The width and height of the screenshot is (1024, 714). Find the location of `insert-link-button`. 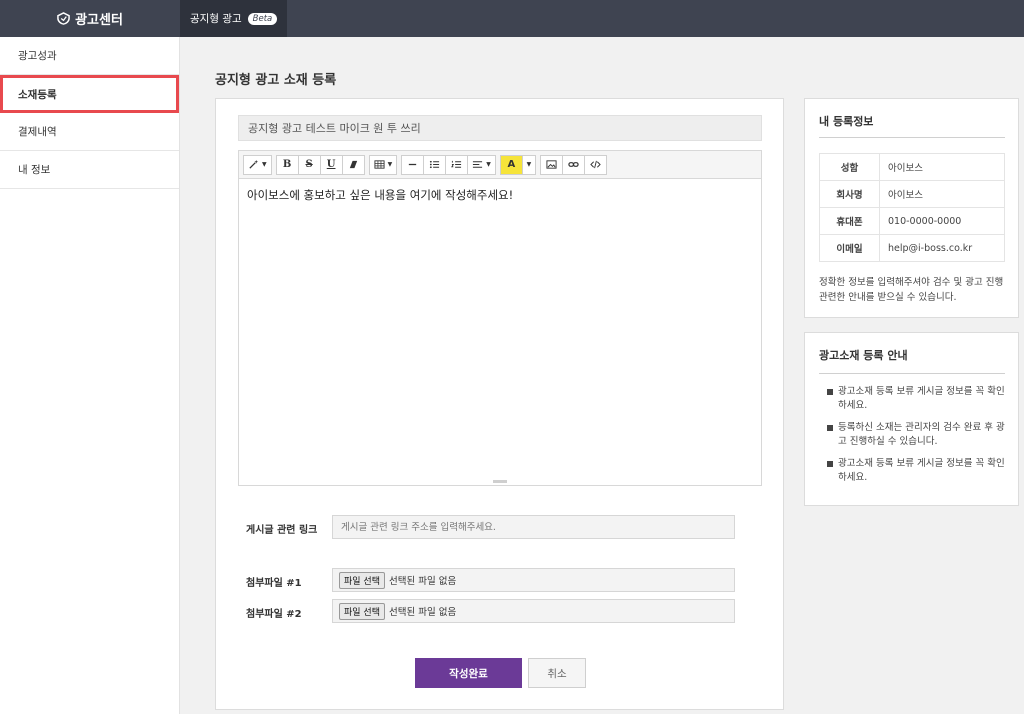

insert-link-button is located at coordinates (573, 164).